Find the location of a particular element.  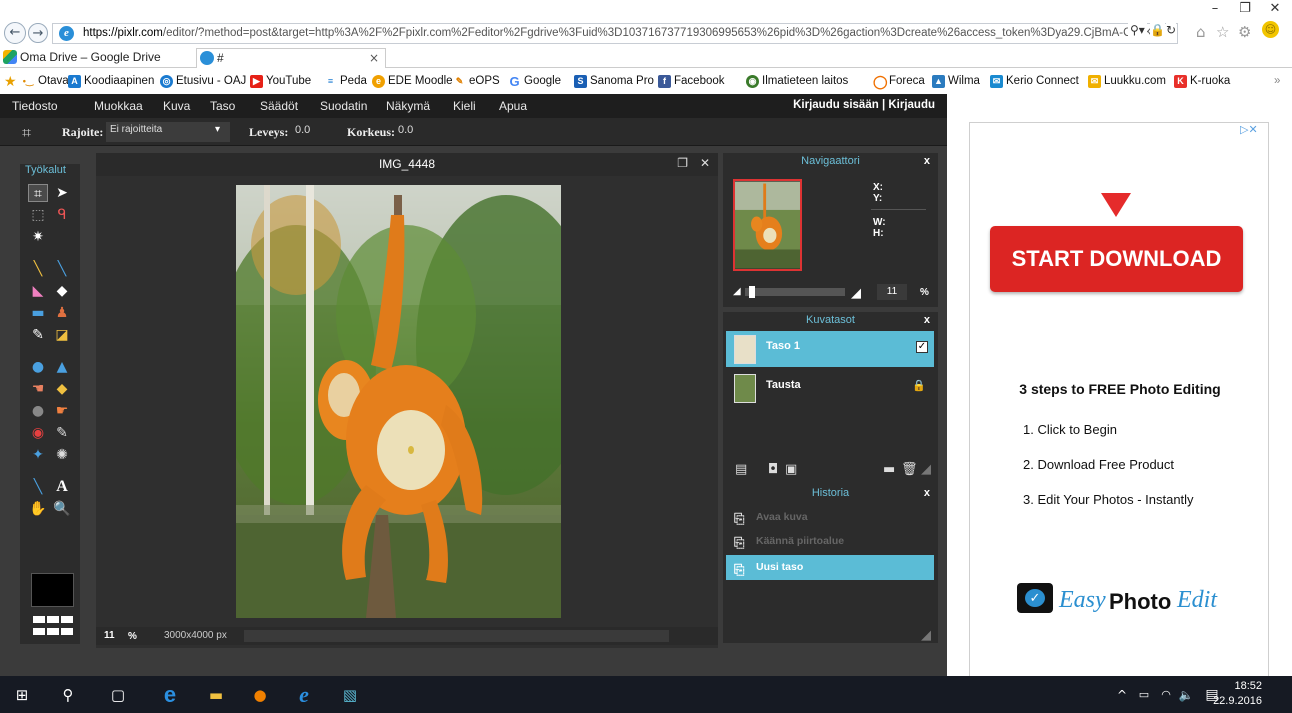

lasso-icon: ᑫ is located at coordinates (62, 215).